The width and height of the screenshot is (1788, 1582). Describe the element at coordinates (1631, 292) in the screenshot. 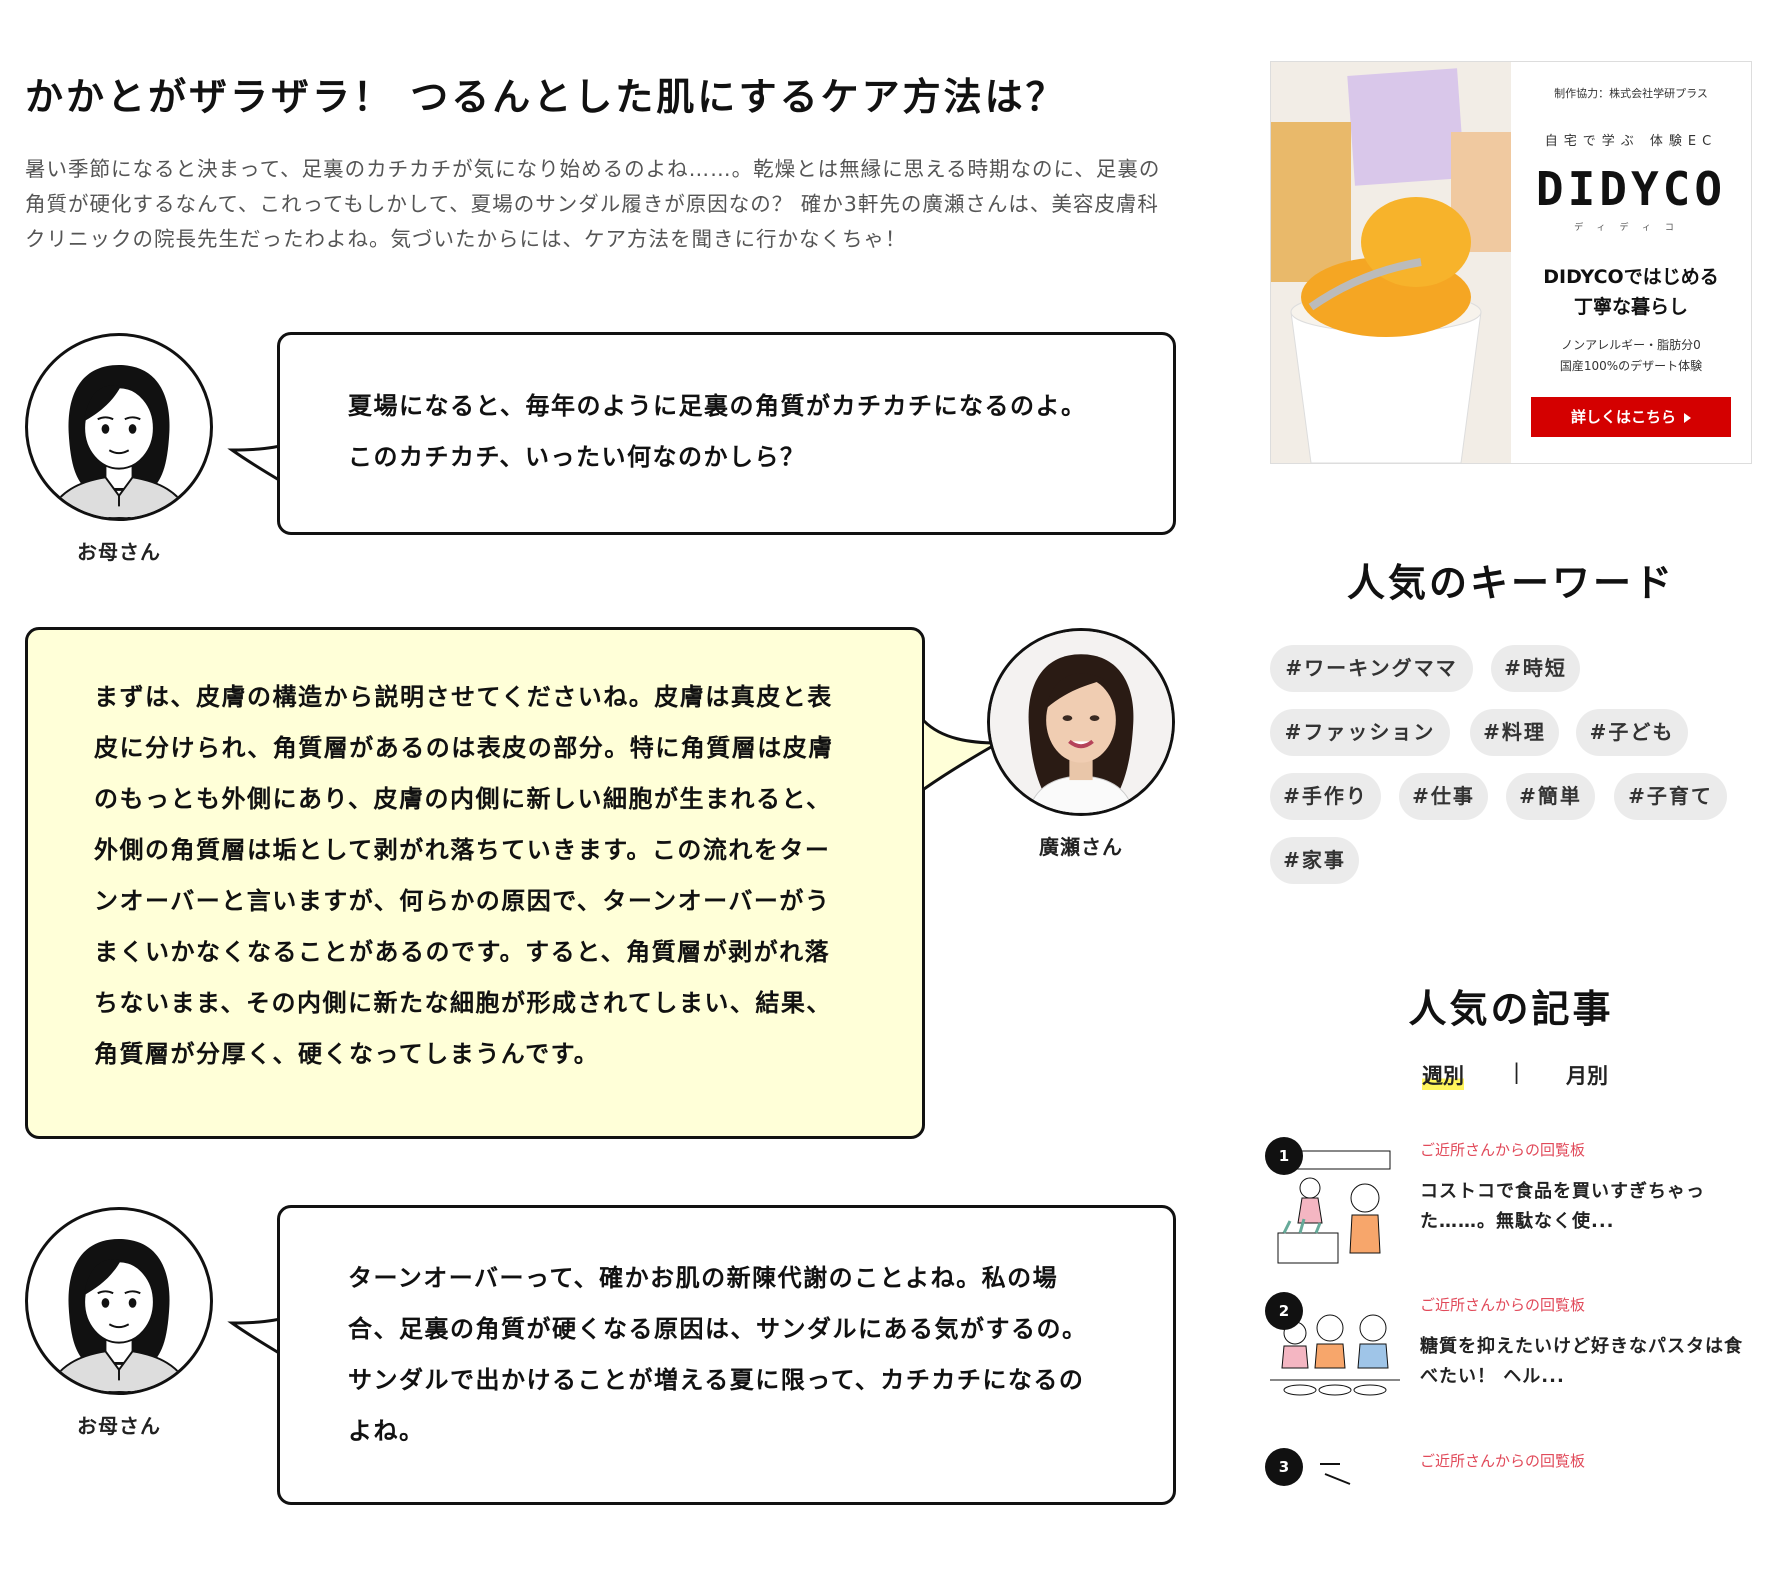

I see `ad-headline: DIDYCOではじめる 丁寧な暮らし` at that location.